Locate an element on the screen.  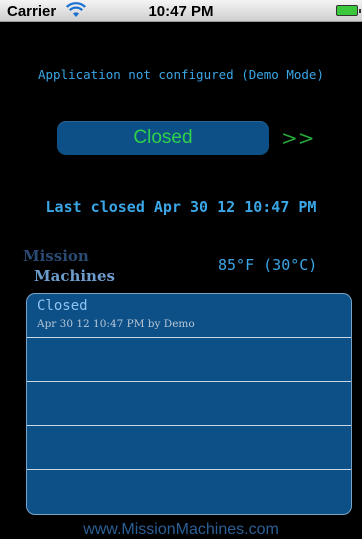
mission-machines-logo: Mission Machines is located at coordinates (78, 268).